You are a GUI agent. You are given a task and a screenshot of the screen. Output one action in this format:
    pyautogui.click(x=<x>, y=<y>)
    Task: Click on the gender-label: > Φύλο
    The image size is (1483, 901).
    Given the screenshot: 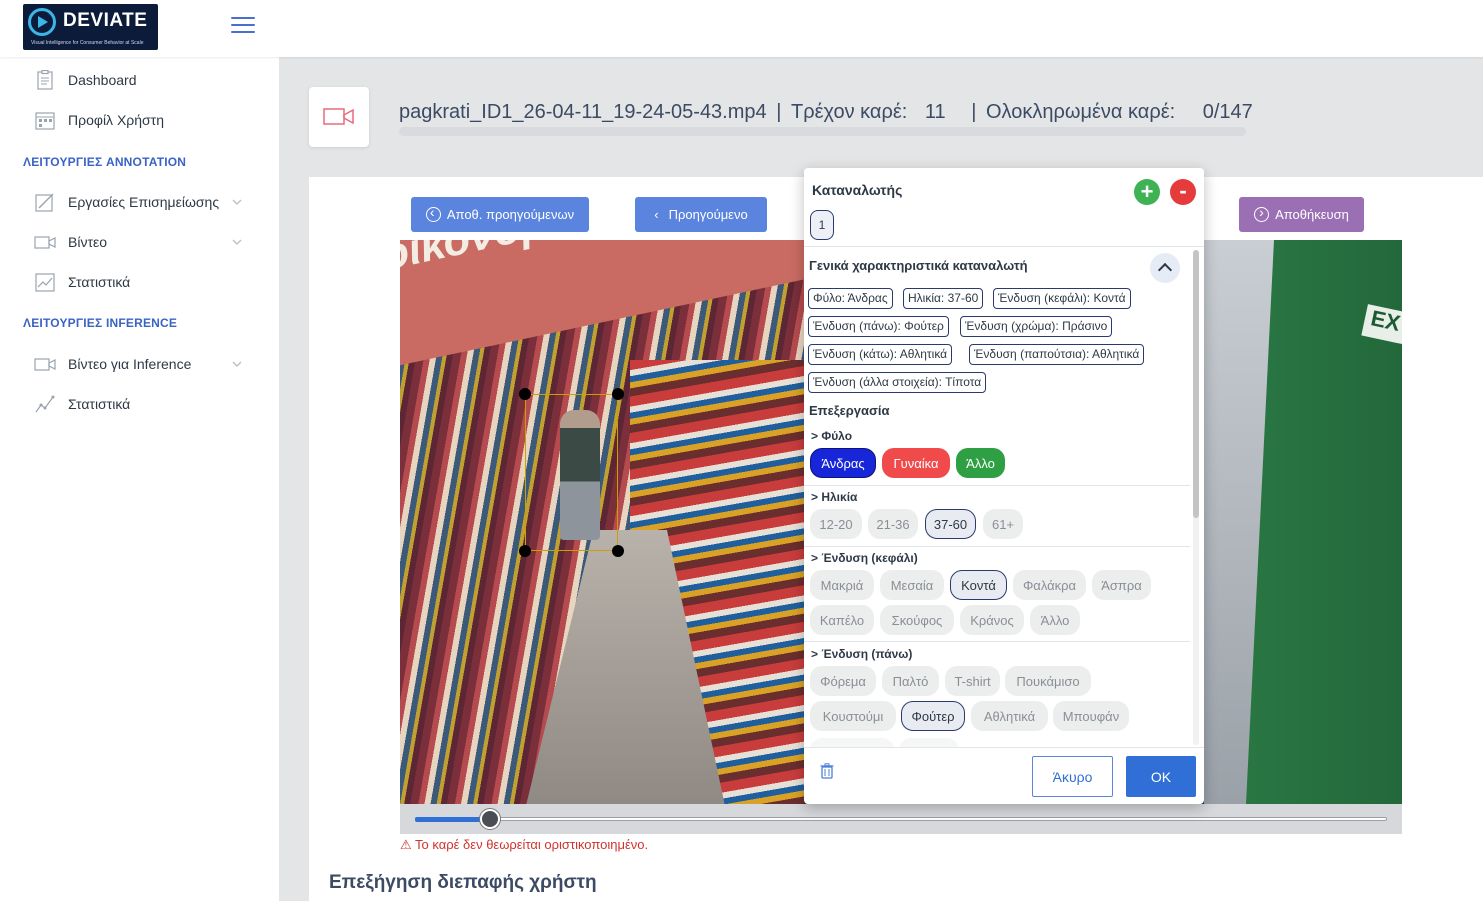 What is the action you would take?
    pyautogui.click(x=832, y=436)
    